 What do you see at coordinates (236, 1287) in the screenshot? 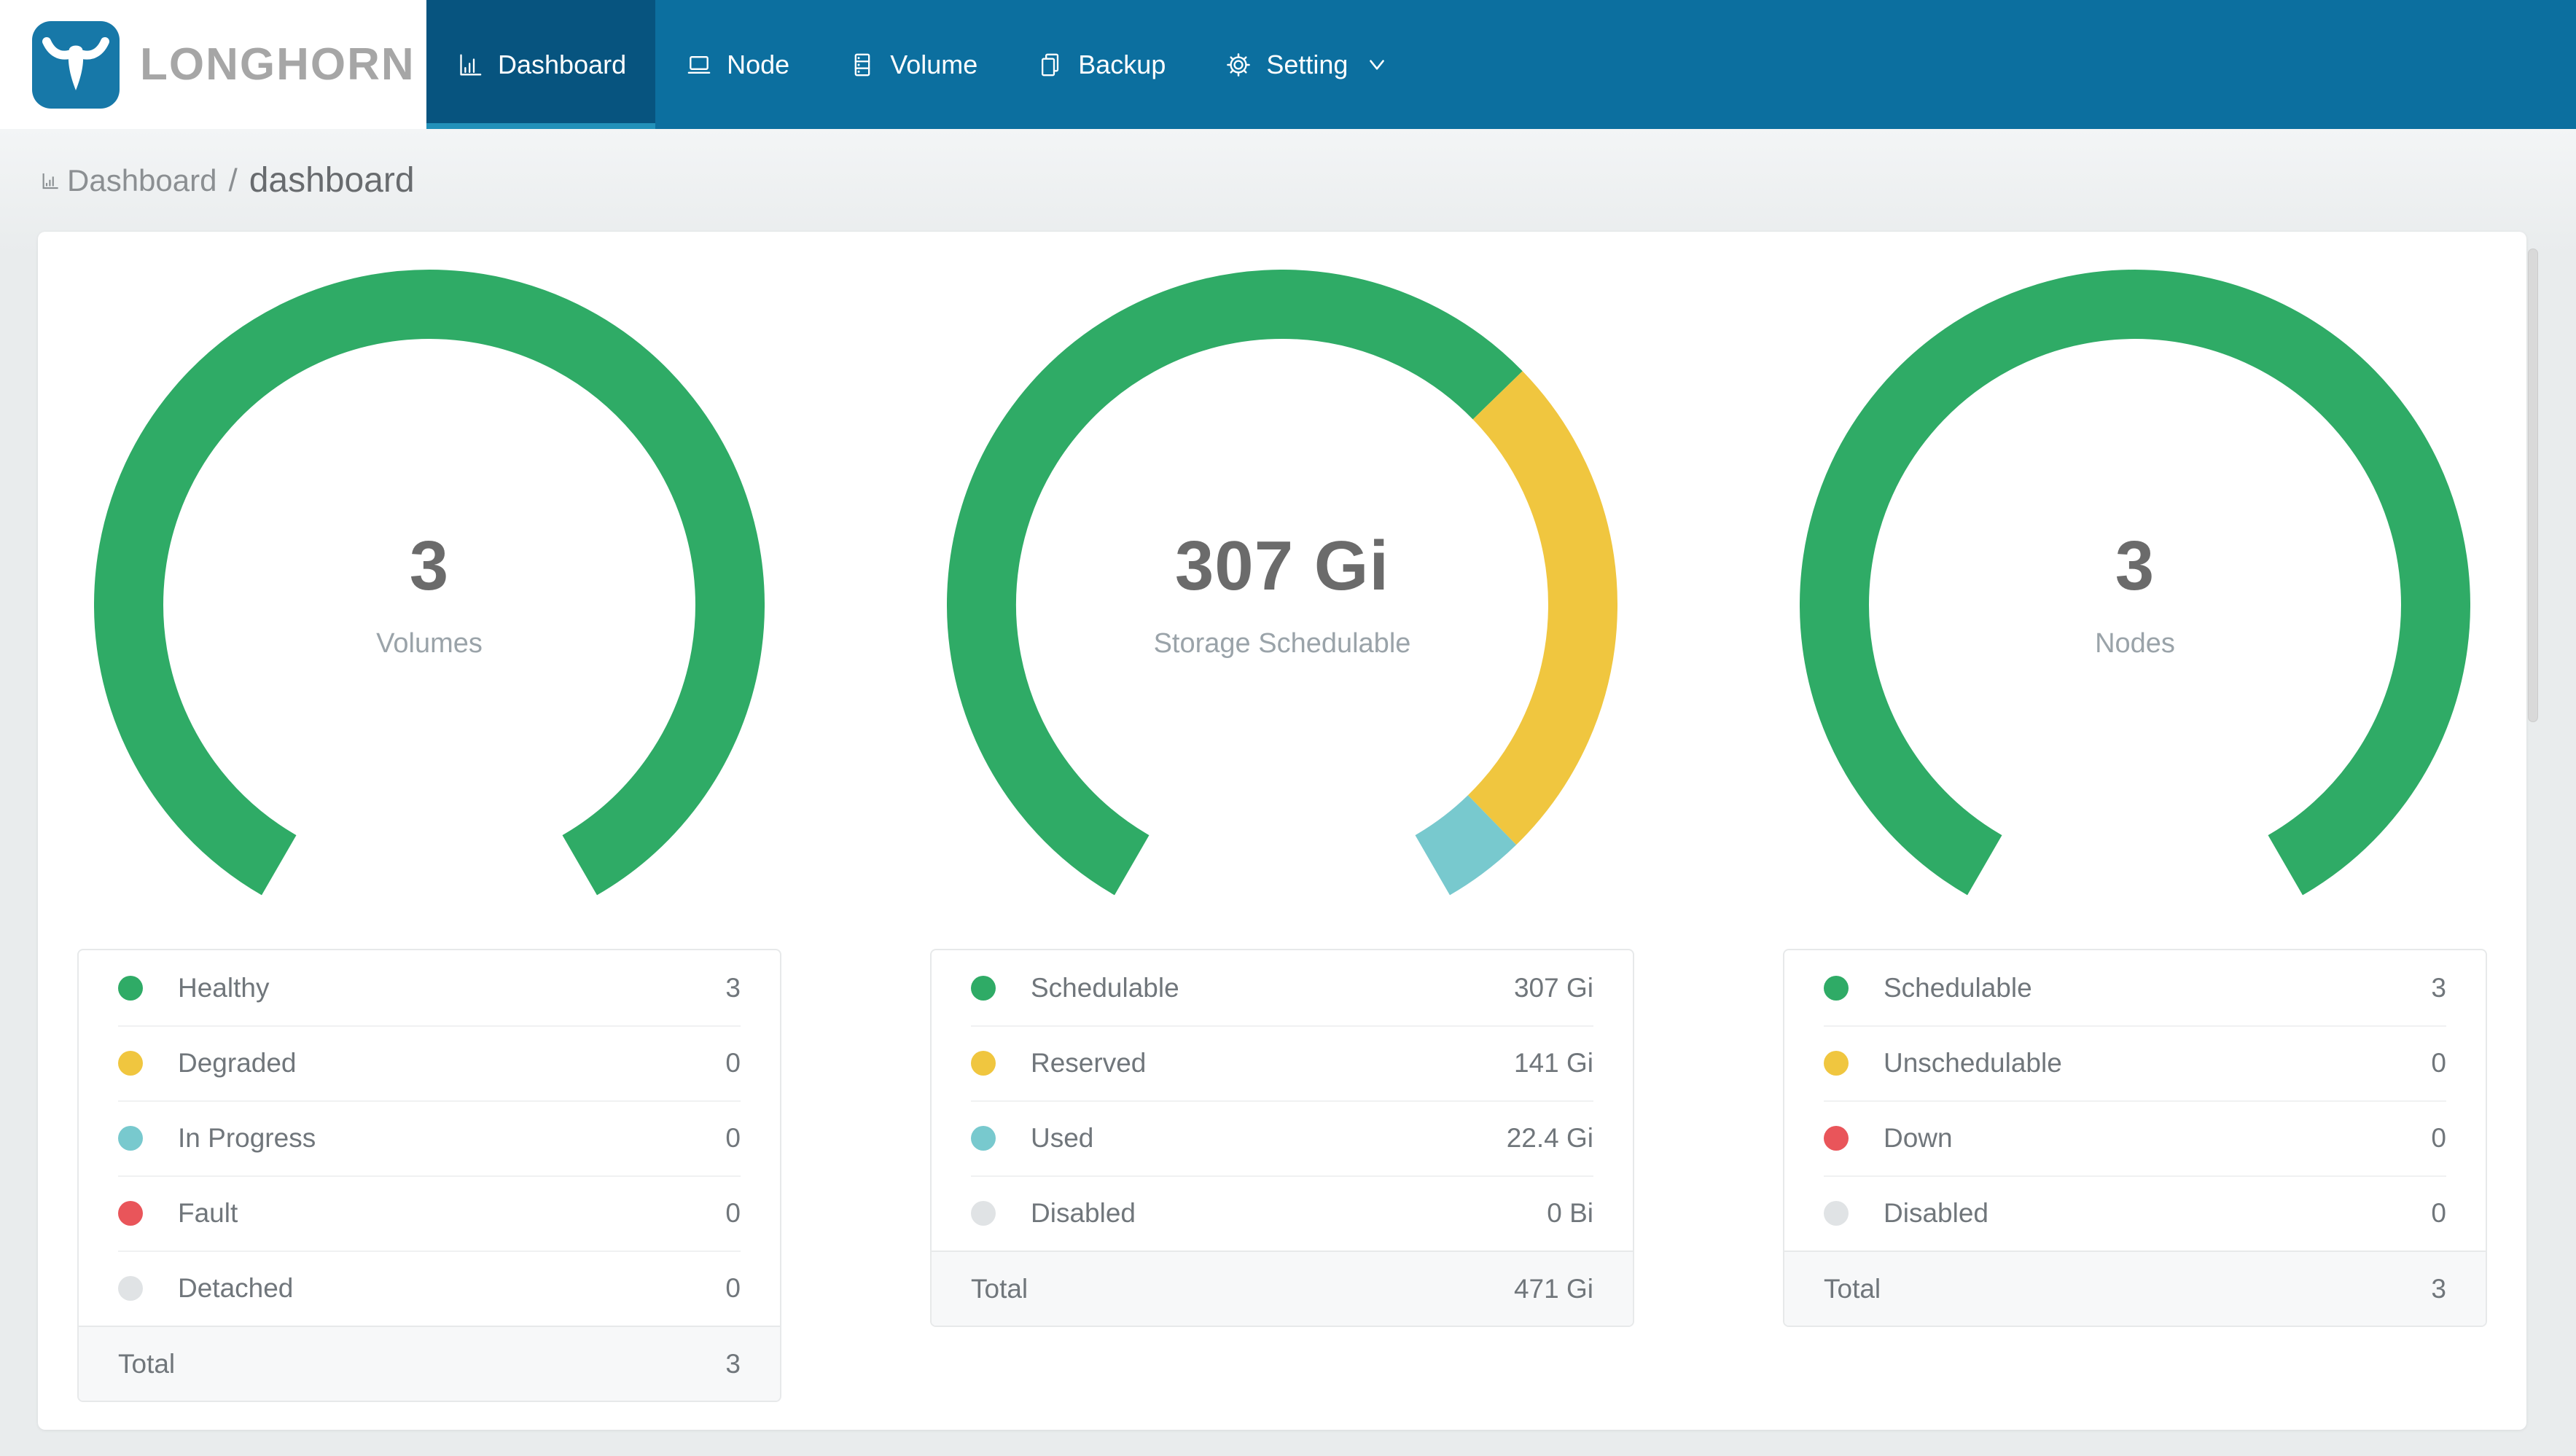
I see `legend-label: Detached` at bounding box center [236, 1287].